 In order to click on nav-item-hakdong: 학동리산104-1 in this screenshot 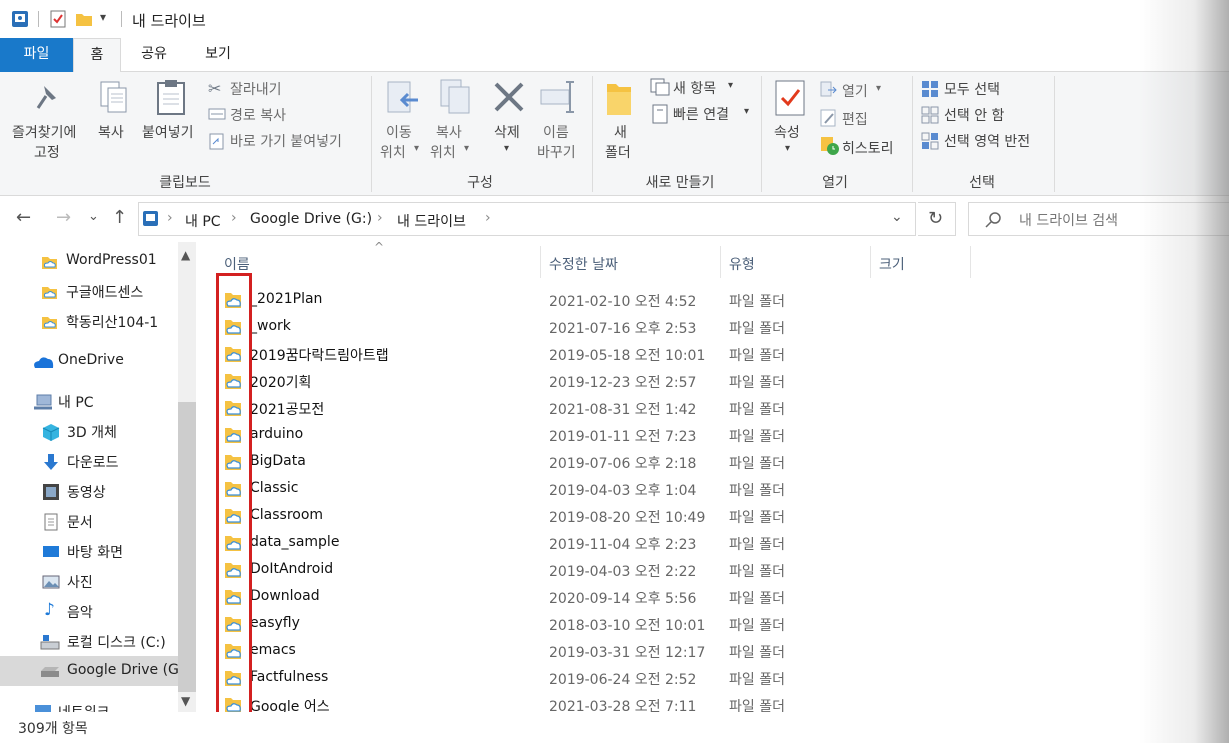, I will do `click(89, 321)`.